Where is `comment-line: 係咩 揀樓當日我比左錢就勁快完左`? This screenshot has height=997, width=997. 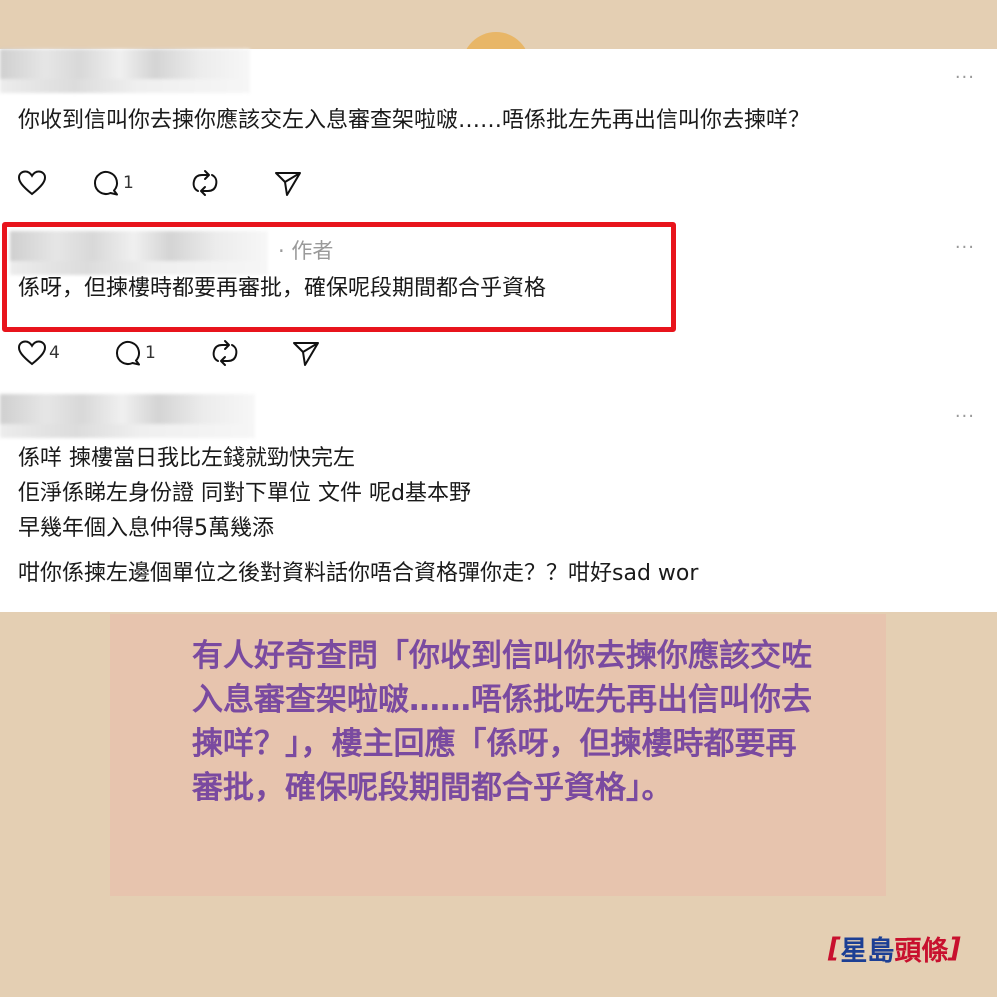 comment-line: 係咩 揀樓當日我比左錢就勁快完左 is located at coordinates (186, 458).